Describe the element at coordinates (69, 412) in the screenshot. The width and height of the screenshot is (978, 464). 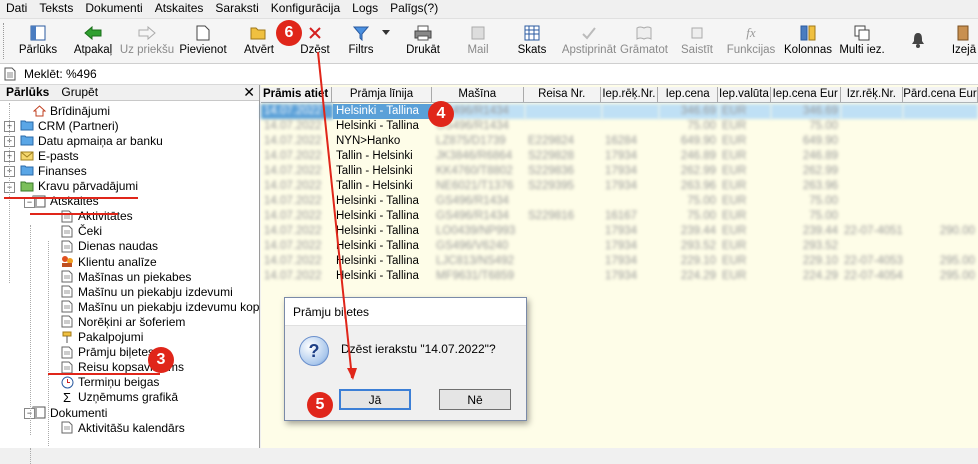
I see `tree-item: Dokumenti` at that location.